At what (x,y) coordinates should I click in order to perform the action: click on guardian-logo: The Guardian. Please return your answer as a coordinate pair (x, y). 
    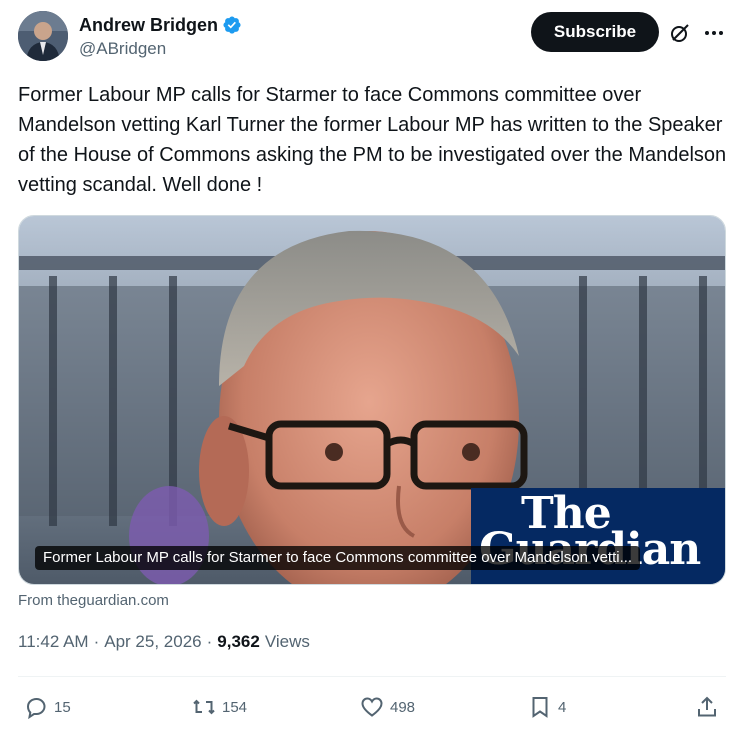
    Looking at the image, I should click on (598, 536).